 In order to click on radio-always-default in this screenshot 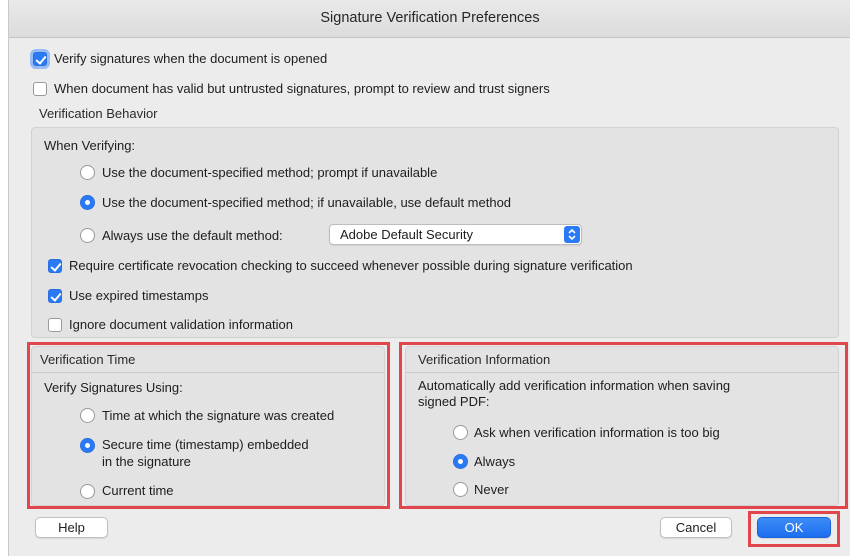, I will do `click(87, 235)`.